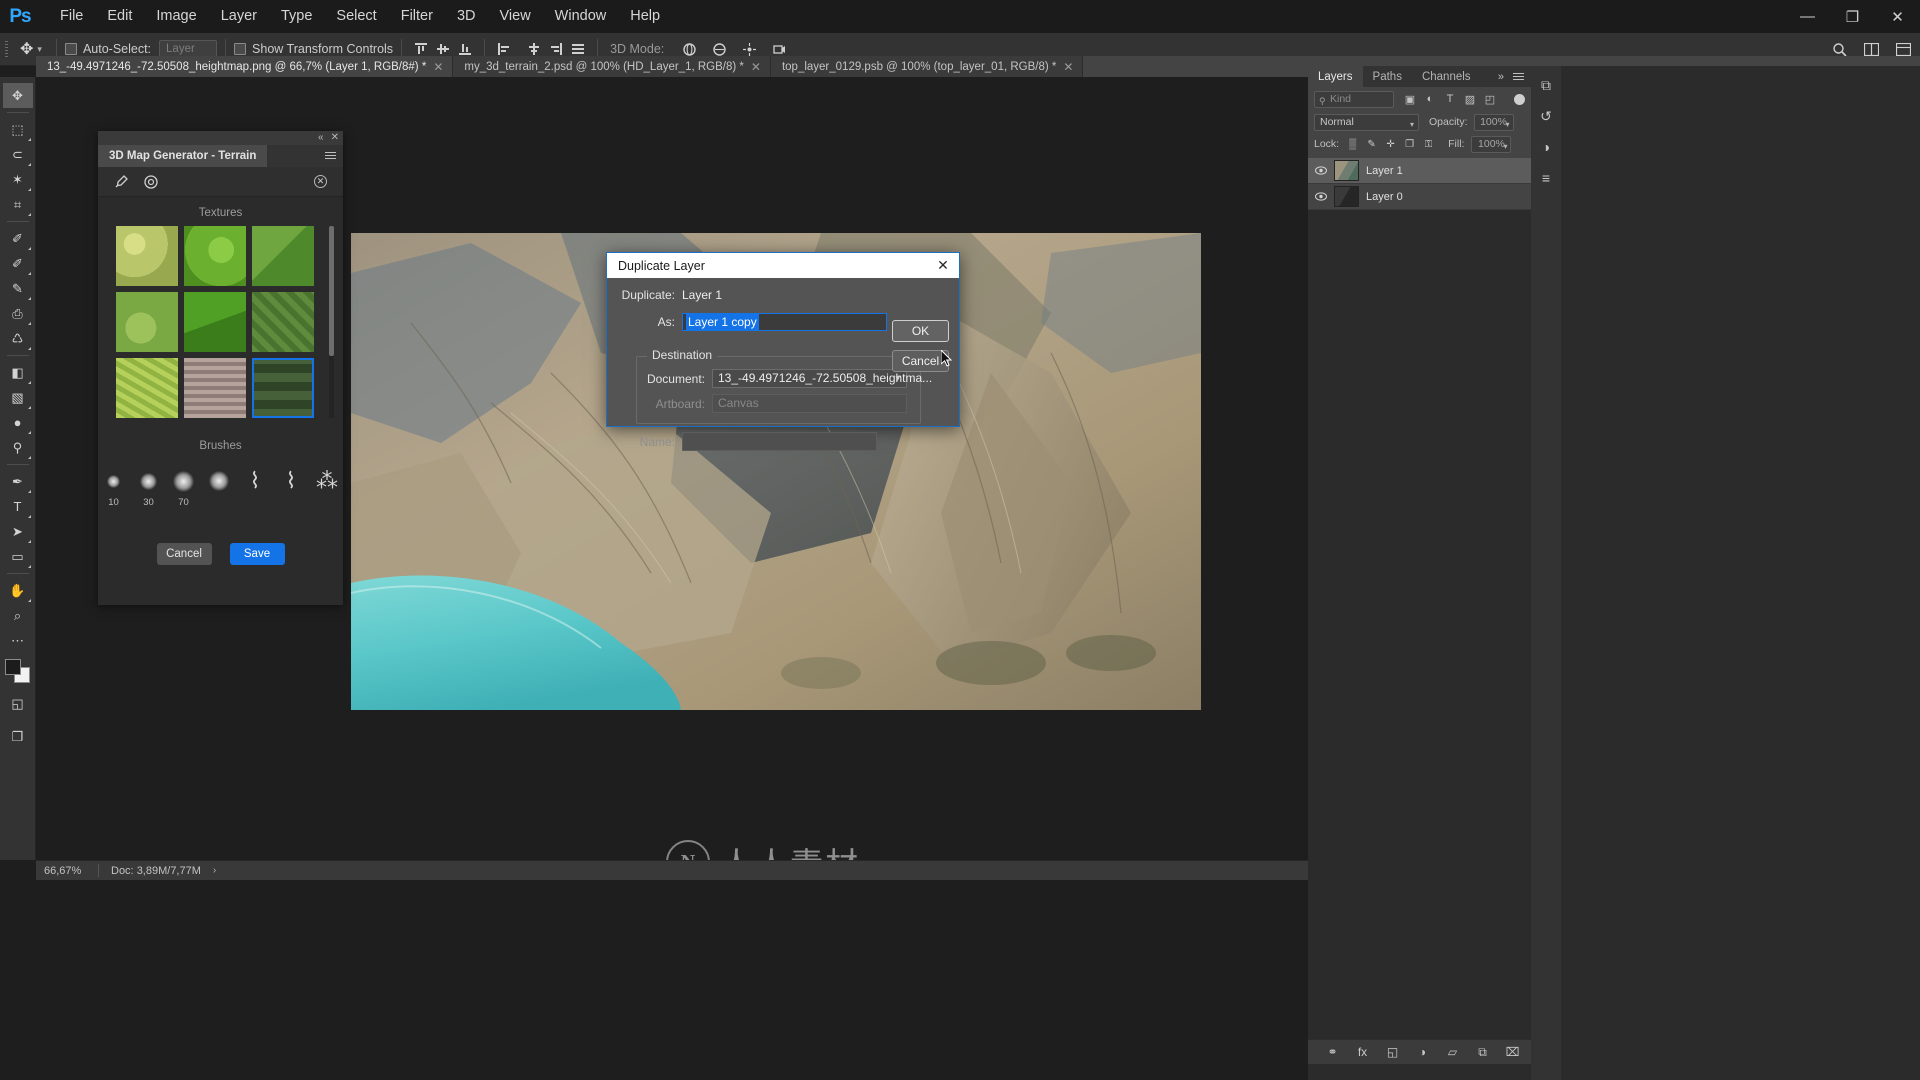 The height and width of the screenshot is (1080, 1920). Describe the element at coordinates (1335, 76) in the screenshot. I see `tab-layers: Layers` at that location.